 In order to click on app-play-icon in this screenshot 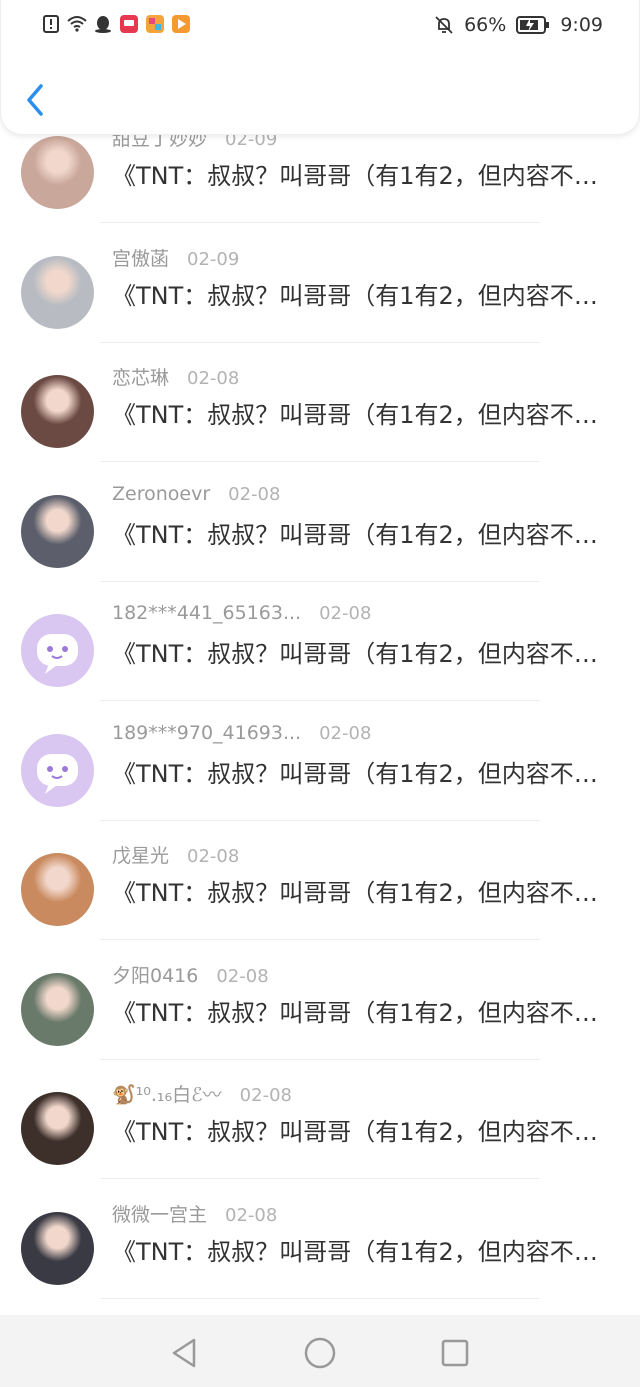, I will do `click(181, 24)`.